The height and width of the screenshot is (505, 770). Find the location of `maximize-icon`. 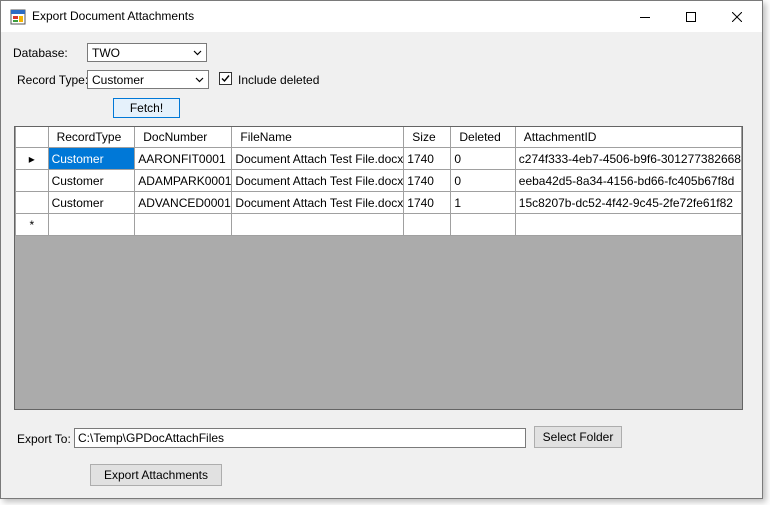

maximize-icon is located at coordinates (691, 16).